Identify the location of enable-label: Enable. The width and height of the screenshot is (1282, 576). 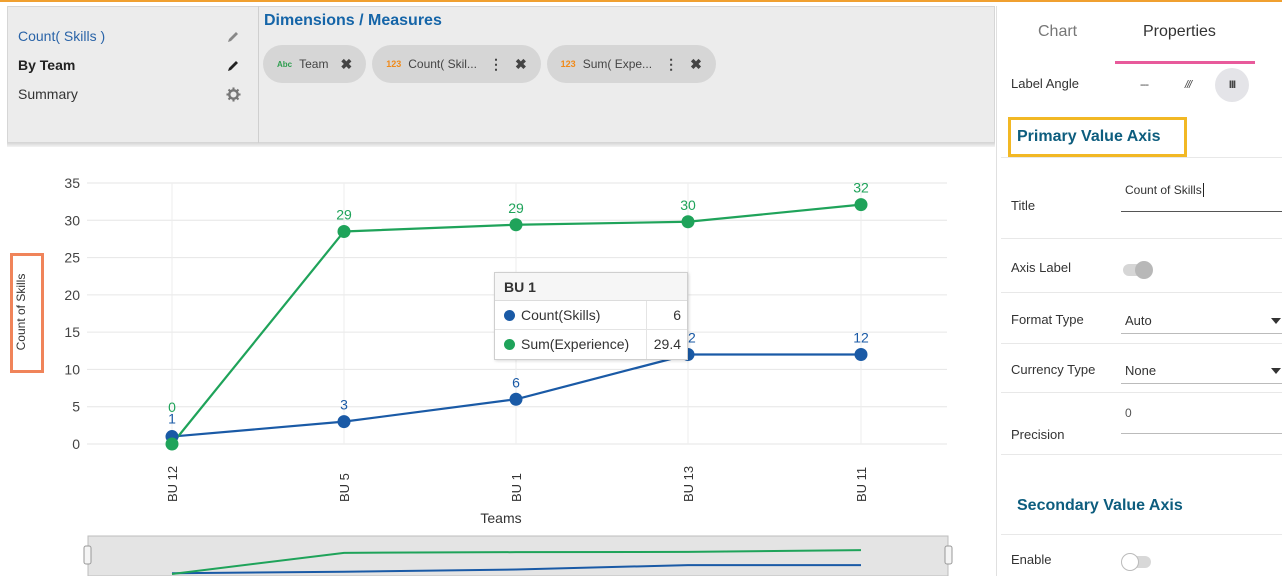
(1031, 559).